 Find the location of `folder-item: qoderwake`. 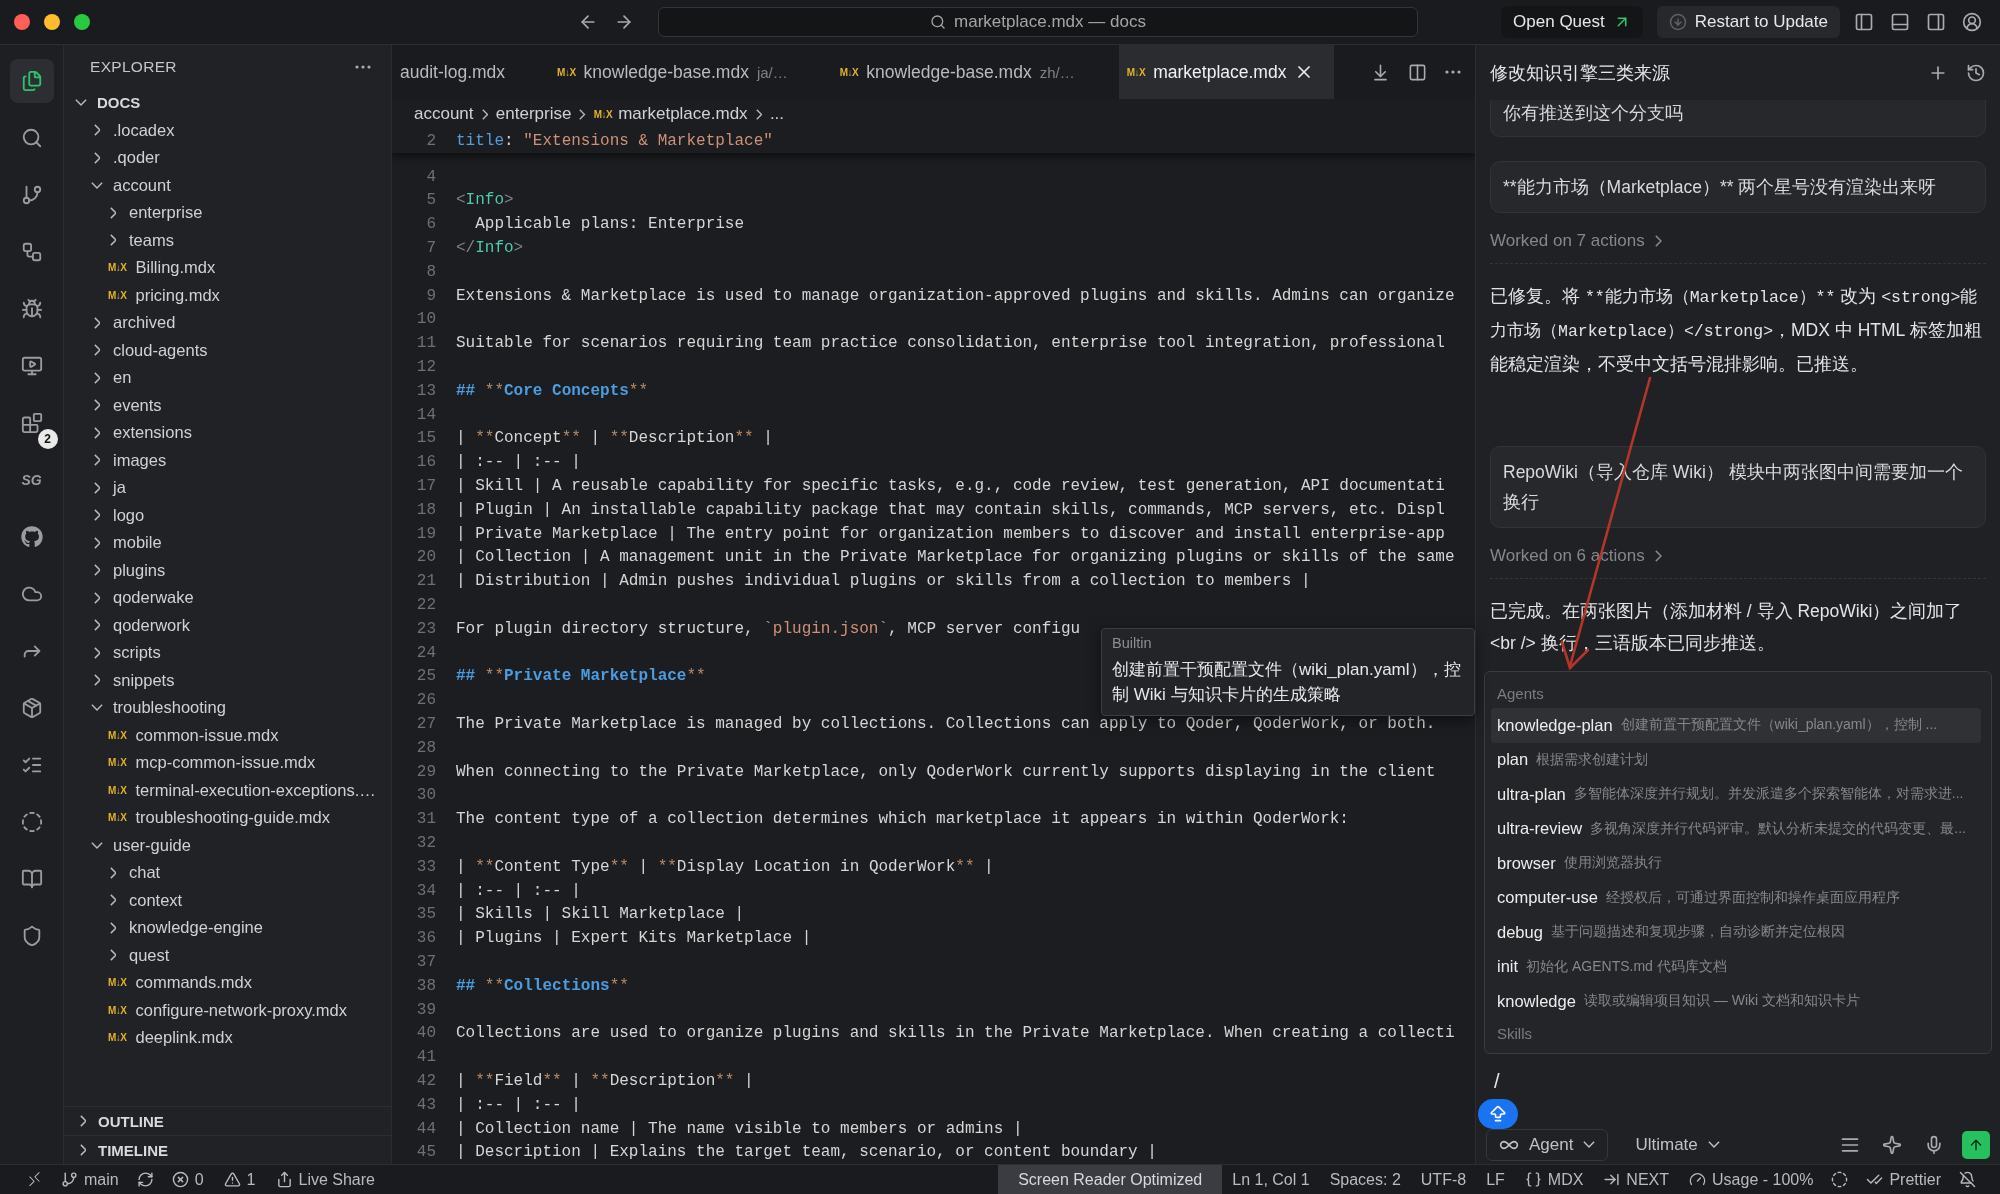

folder-item: qoderwake is located at coordinates (227, 598).